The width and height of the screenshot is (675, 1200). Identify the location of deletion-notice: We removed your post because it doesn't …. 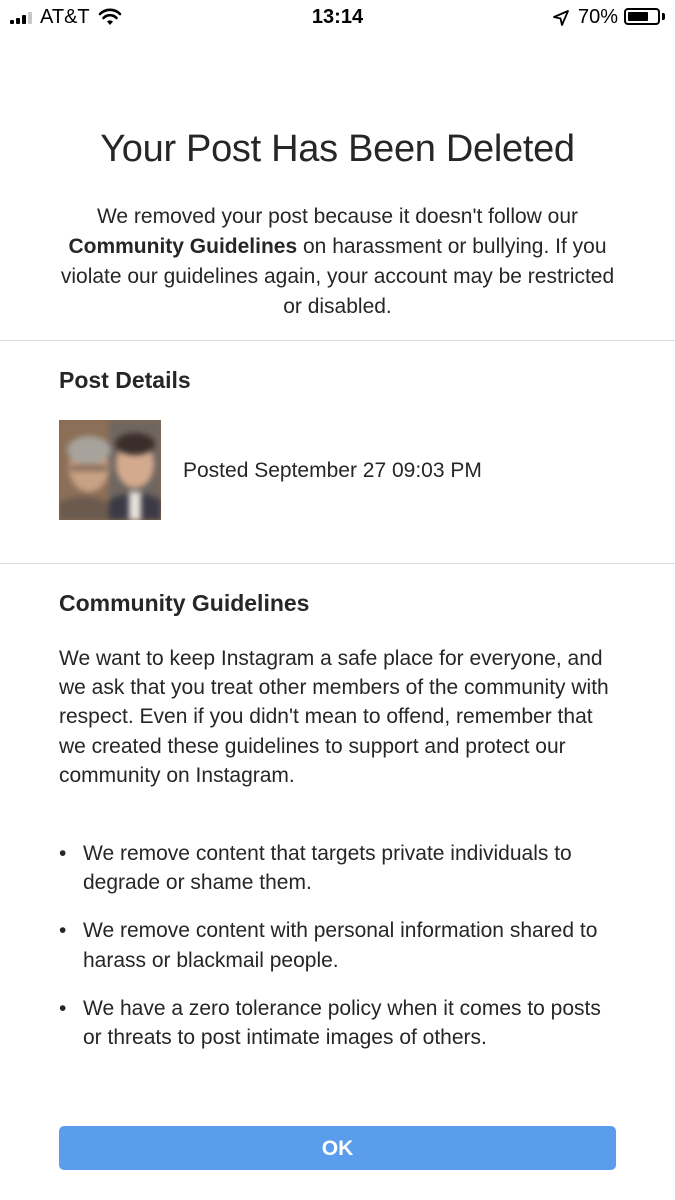
(337, 262).